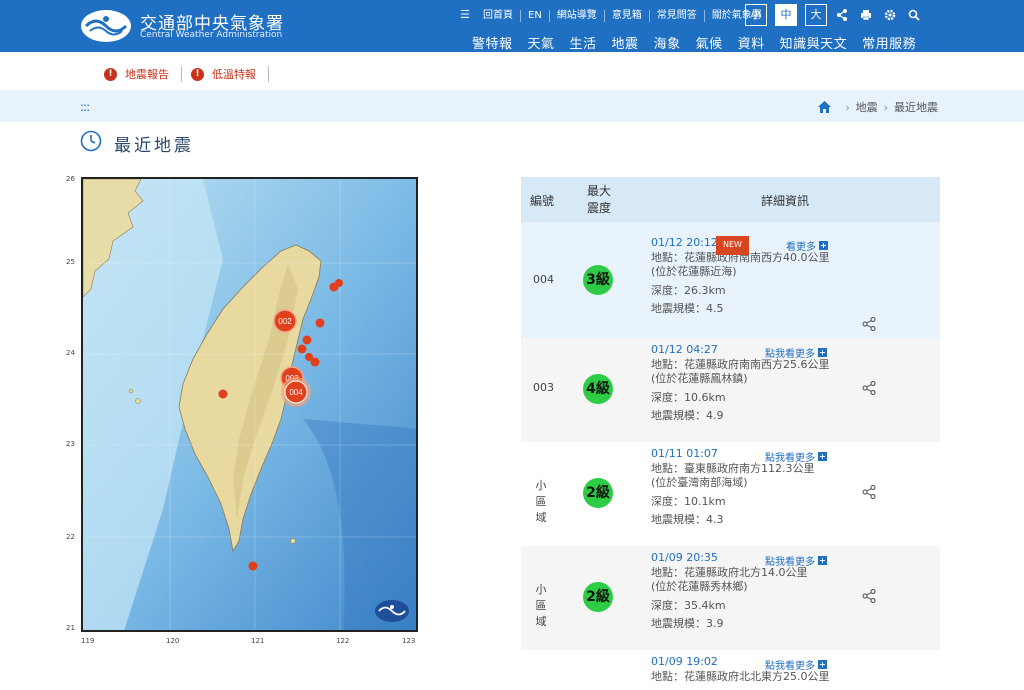 The height and width of the screenshot is (690, 1024). I want to click on top-links: 回首頁 EN 網站導覽 意見箱 常見問答 關於氣象署, so click(622, 16).